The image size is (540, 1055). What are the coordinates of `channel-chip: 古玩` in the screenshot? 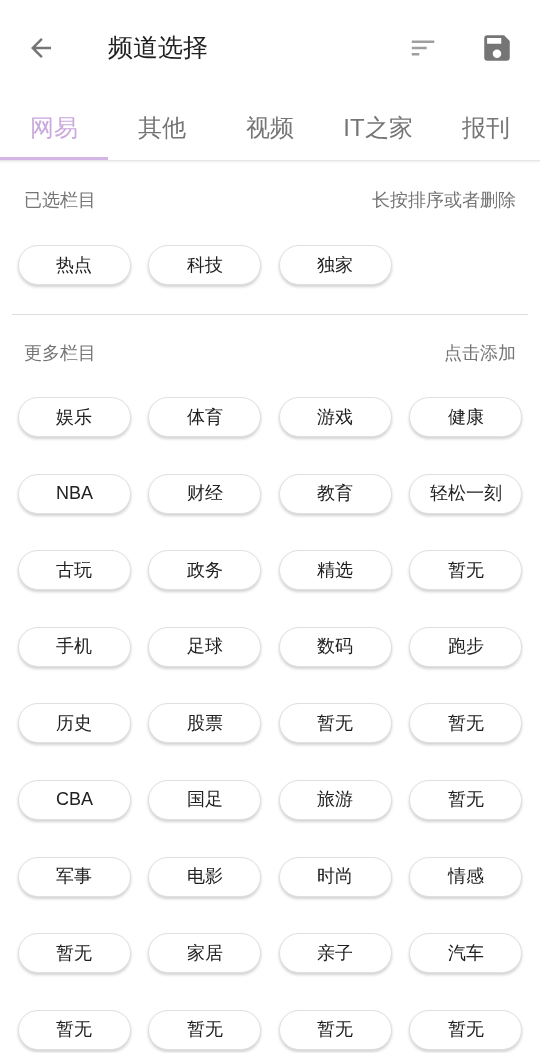 It's located at (74, 570).